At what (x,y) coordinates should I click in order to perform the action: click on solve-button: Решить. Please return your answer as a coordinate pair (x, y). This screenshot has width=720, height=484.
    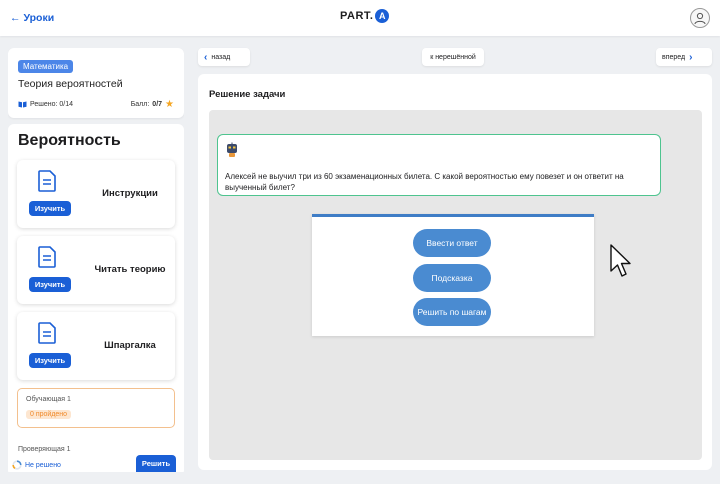
    Looking at the image, I should click on (156, 463).